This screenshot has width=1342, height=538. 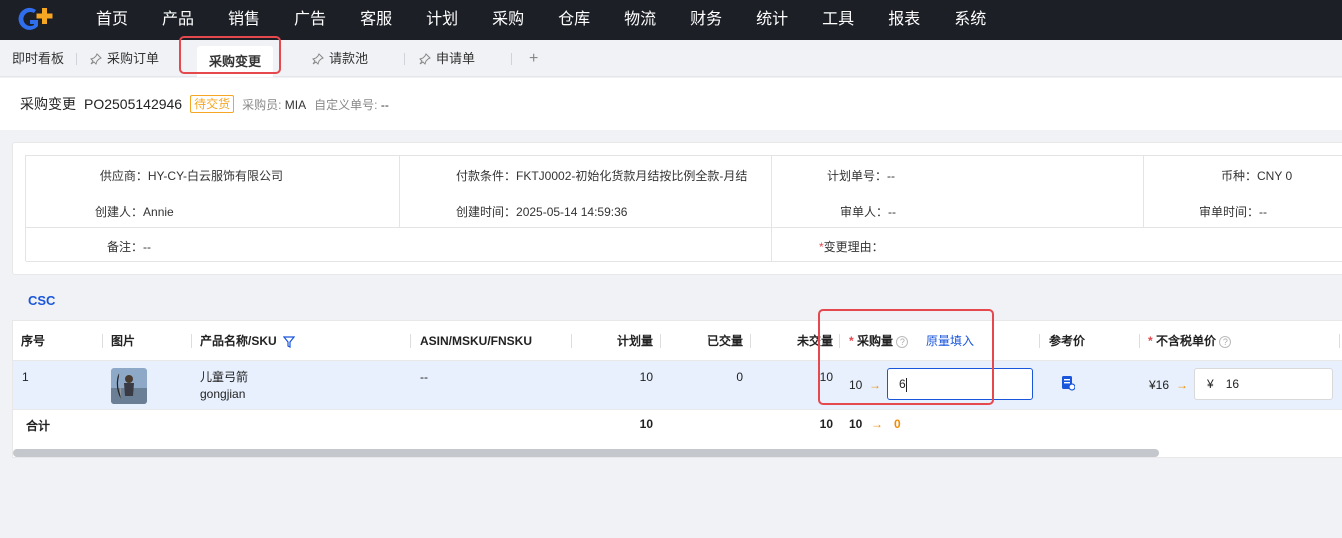 What do you see at coordinates (724, 341) in the screenshot?
I see `col-delivered: 已交量` at bounding box center [724, 341].